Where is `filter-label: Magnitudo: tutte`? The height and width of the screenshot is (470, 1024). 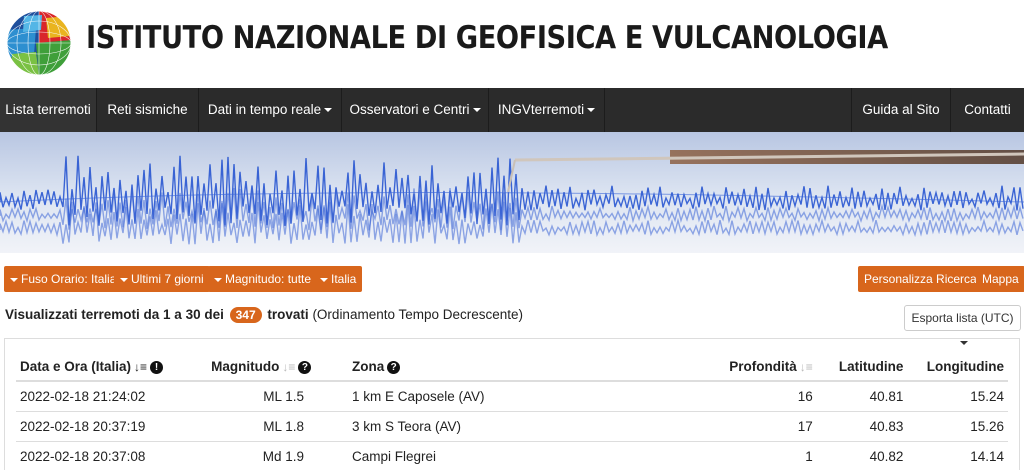
filter-label: Magnitudo: tutte is located at coordinates (268, 279).